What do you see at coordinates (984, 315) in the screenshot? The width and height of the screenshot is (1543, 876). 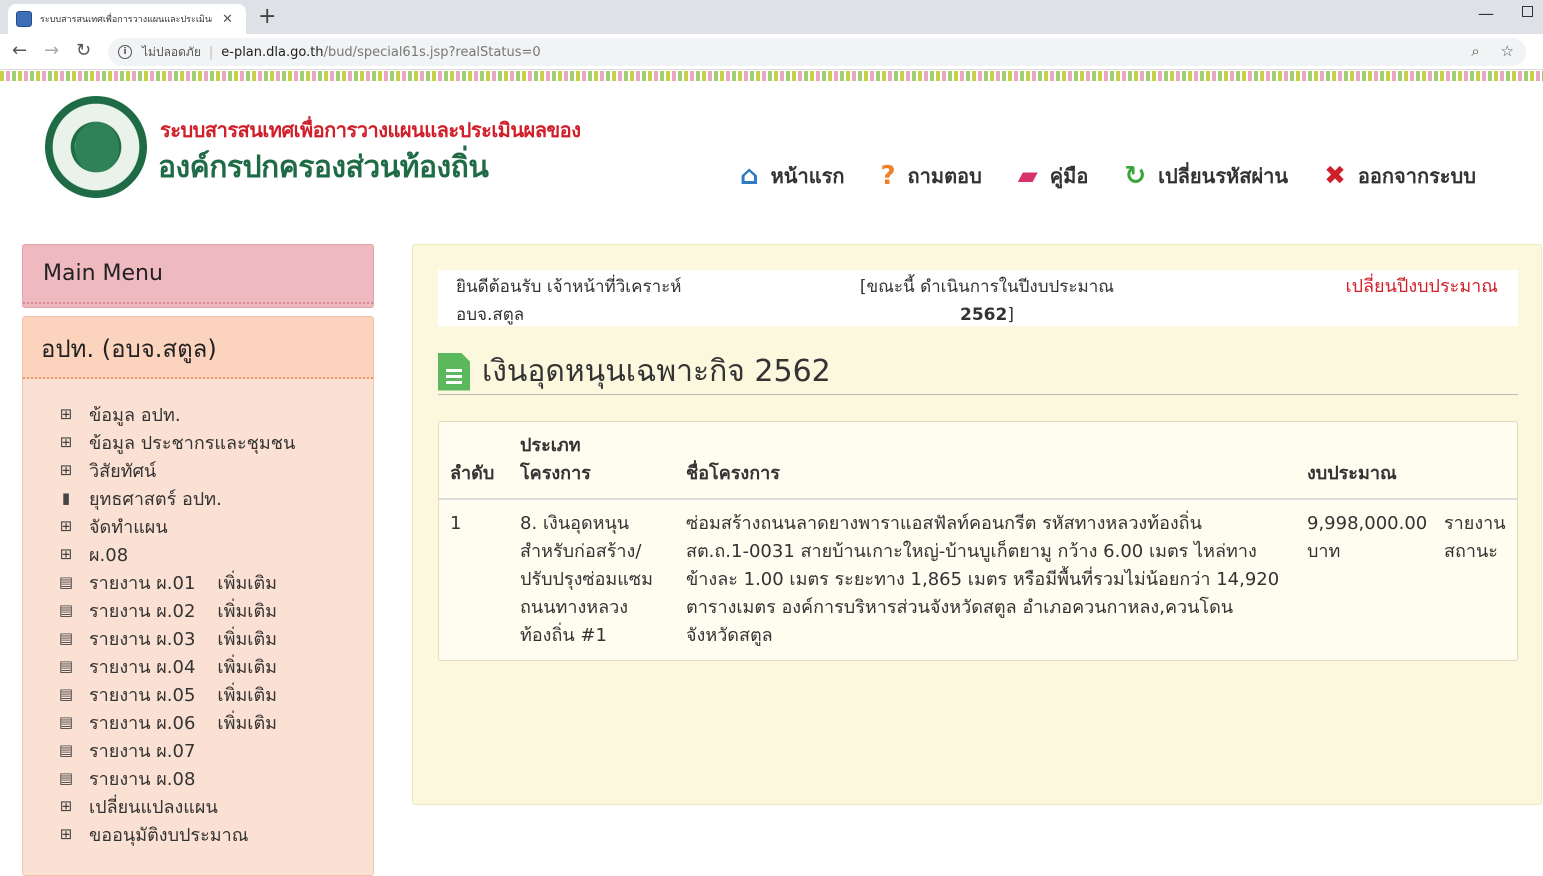 I see `status-year: 2562` at bounding box center [984, 315].